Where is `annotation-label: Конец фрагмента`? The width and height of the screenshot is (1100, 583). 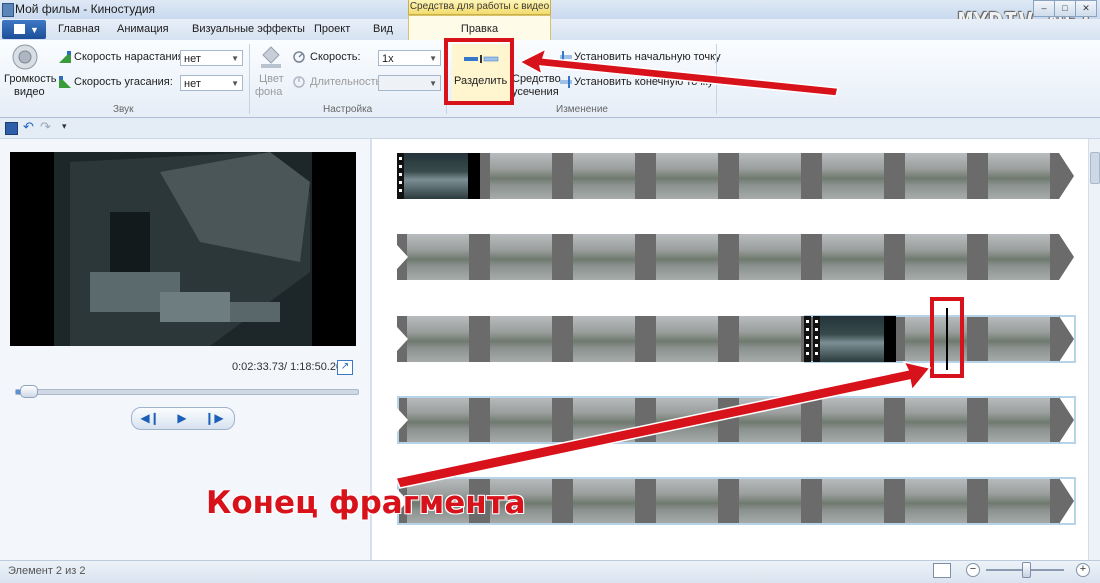 annotation-label: Конец фрагмента is located at coordinates (366, 503).